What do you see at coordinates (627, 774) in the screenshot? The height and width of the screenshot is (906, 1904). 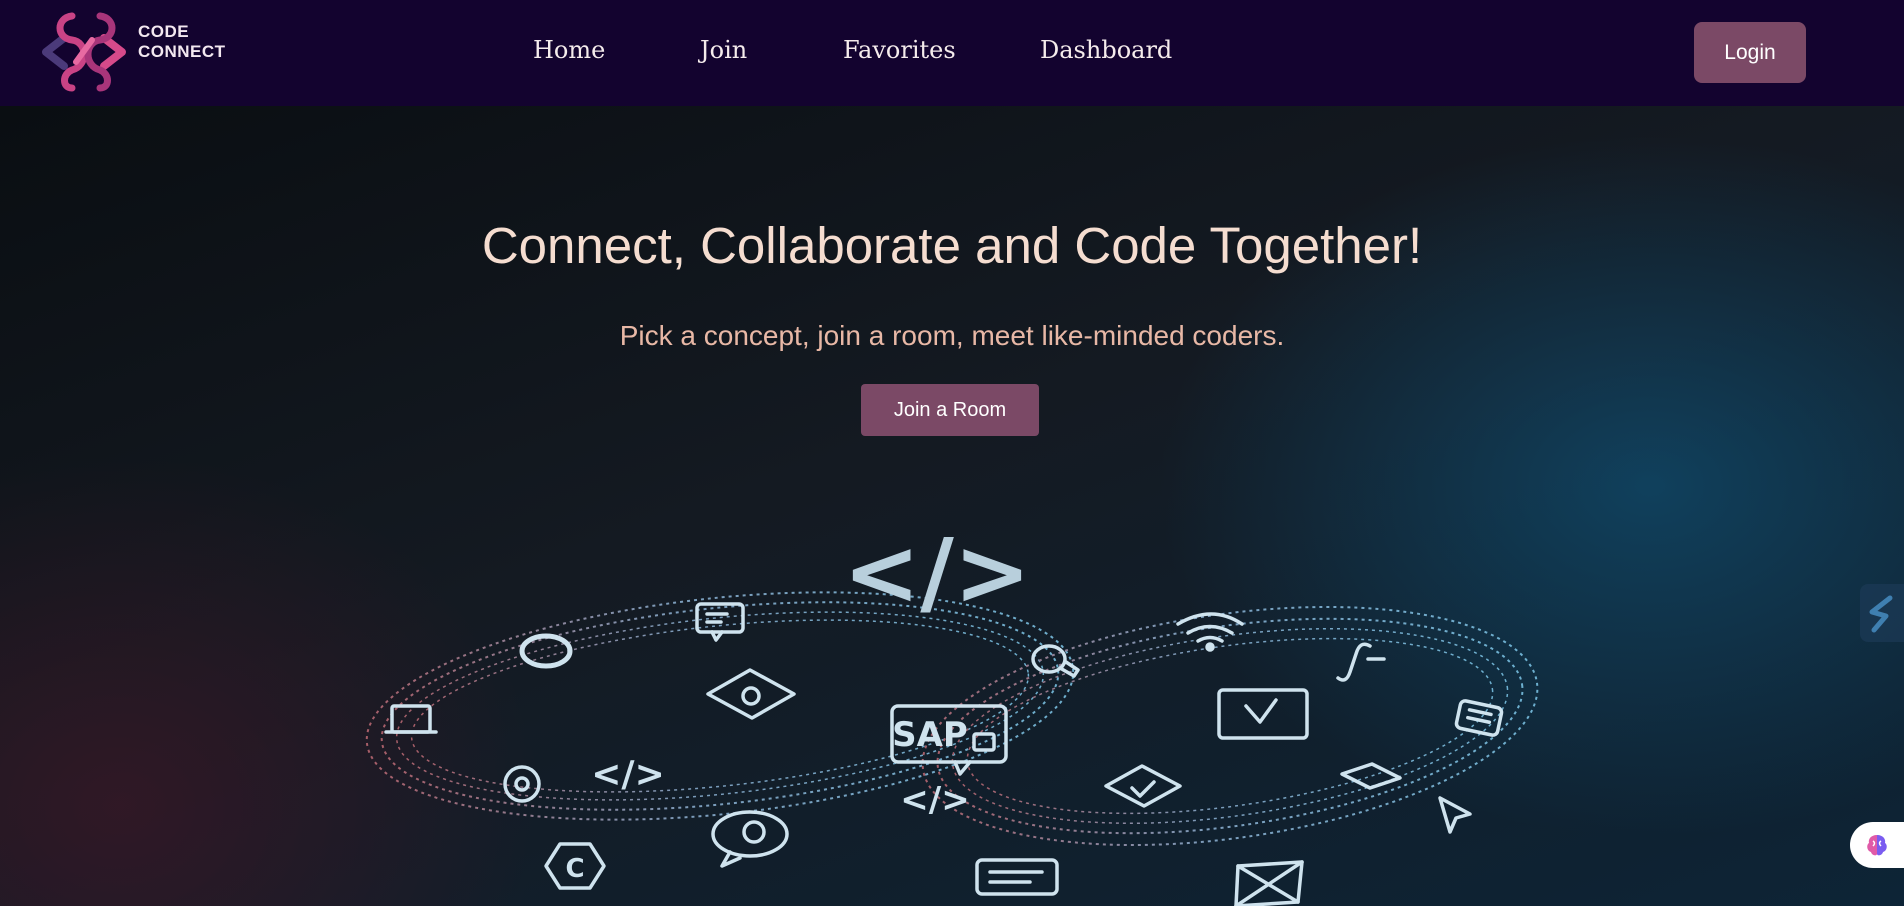 I see `small-code-tag: </>` at bounding box center [627, 774].